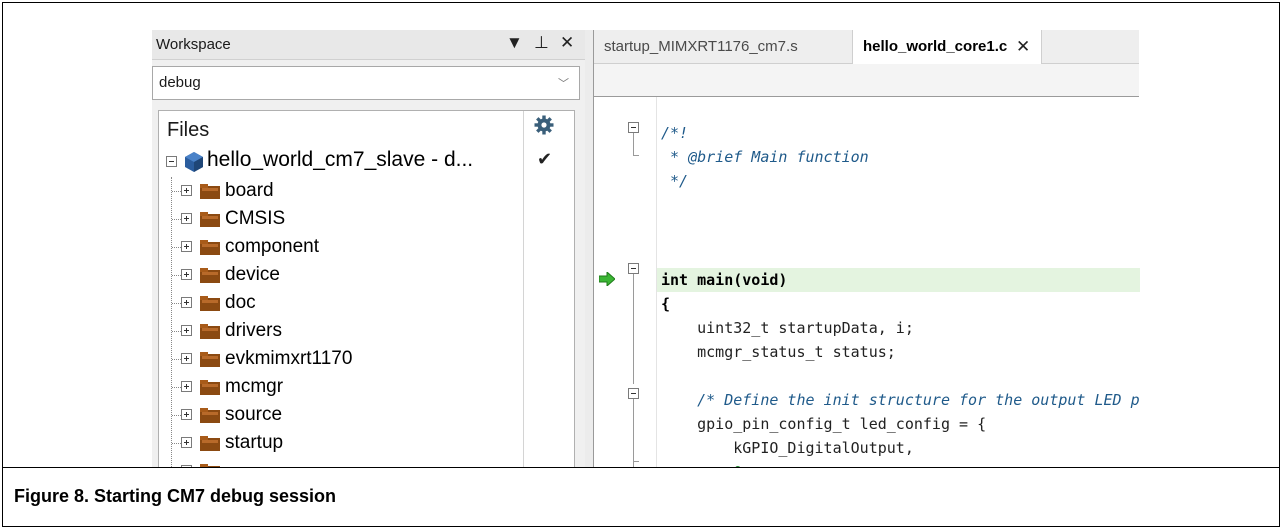  What do you see at coordinates (341, 219) in the screenshot?
I see `tree-folder-cmsis: CMSIS` at bounding box center [341, 219].